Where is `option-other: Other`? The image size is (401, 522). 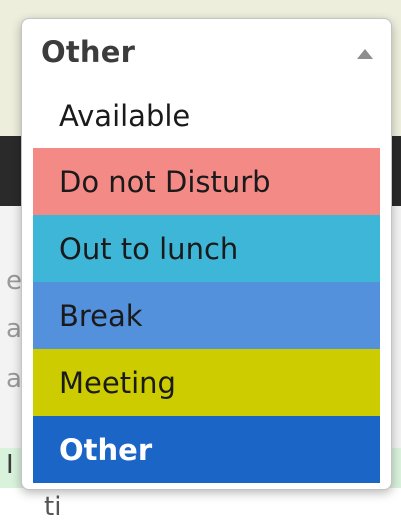
option-other: Other is located at coordinates (206, 449).